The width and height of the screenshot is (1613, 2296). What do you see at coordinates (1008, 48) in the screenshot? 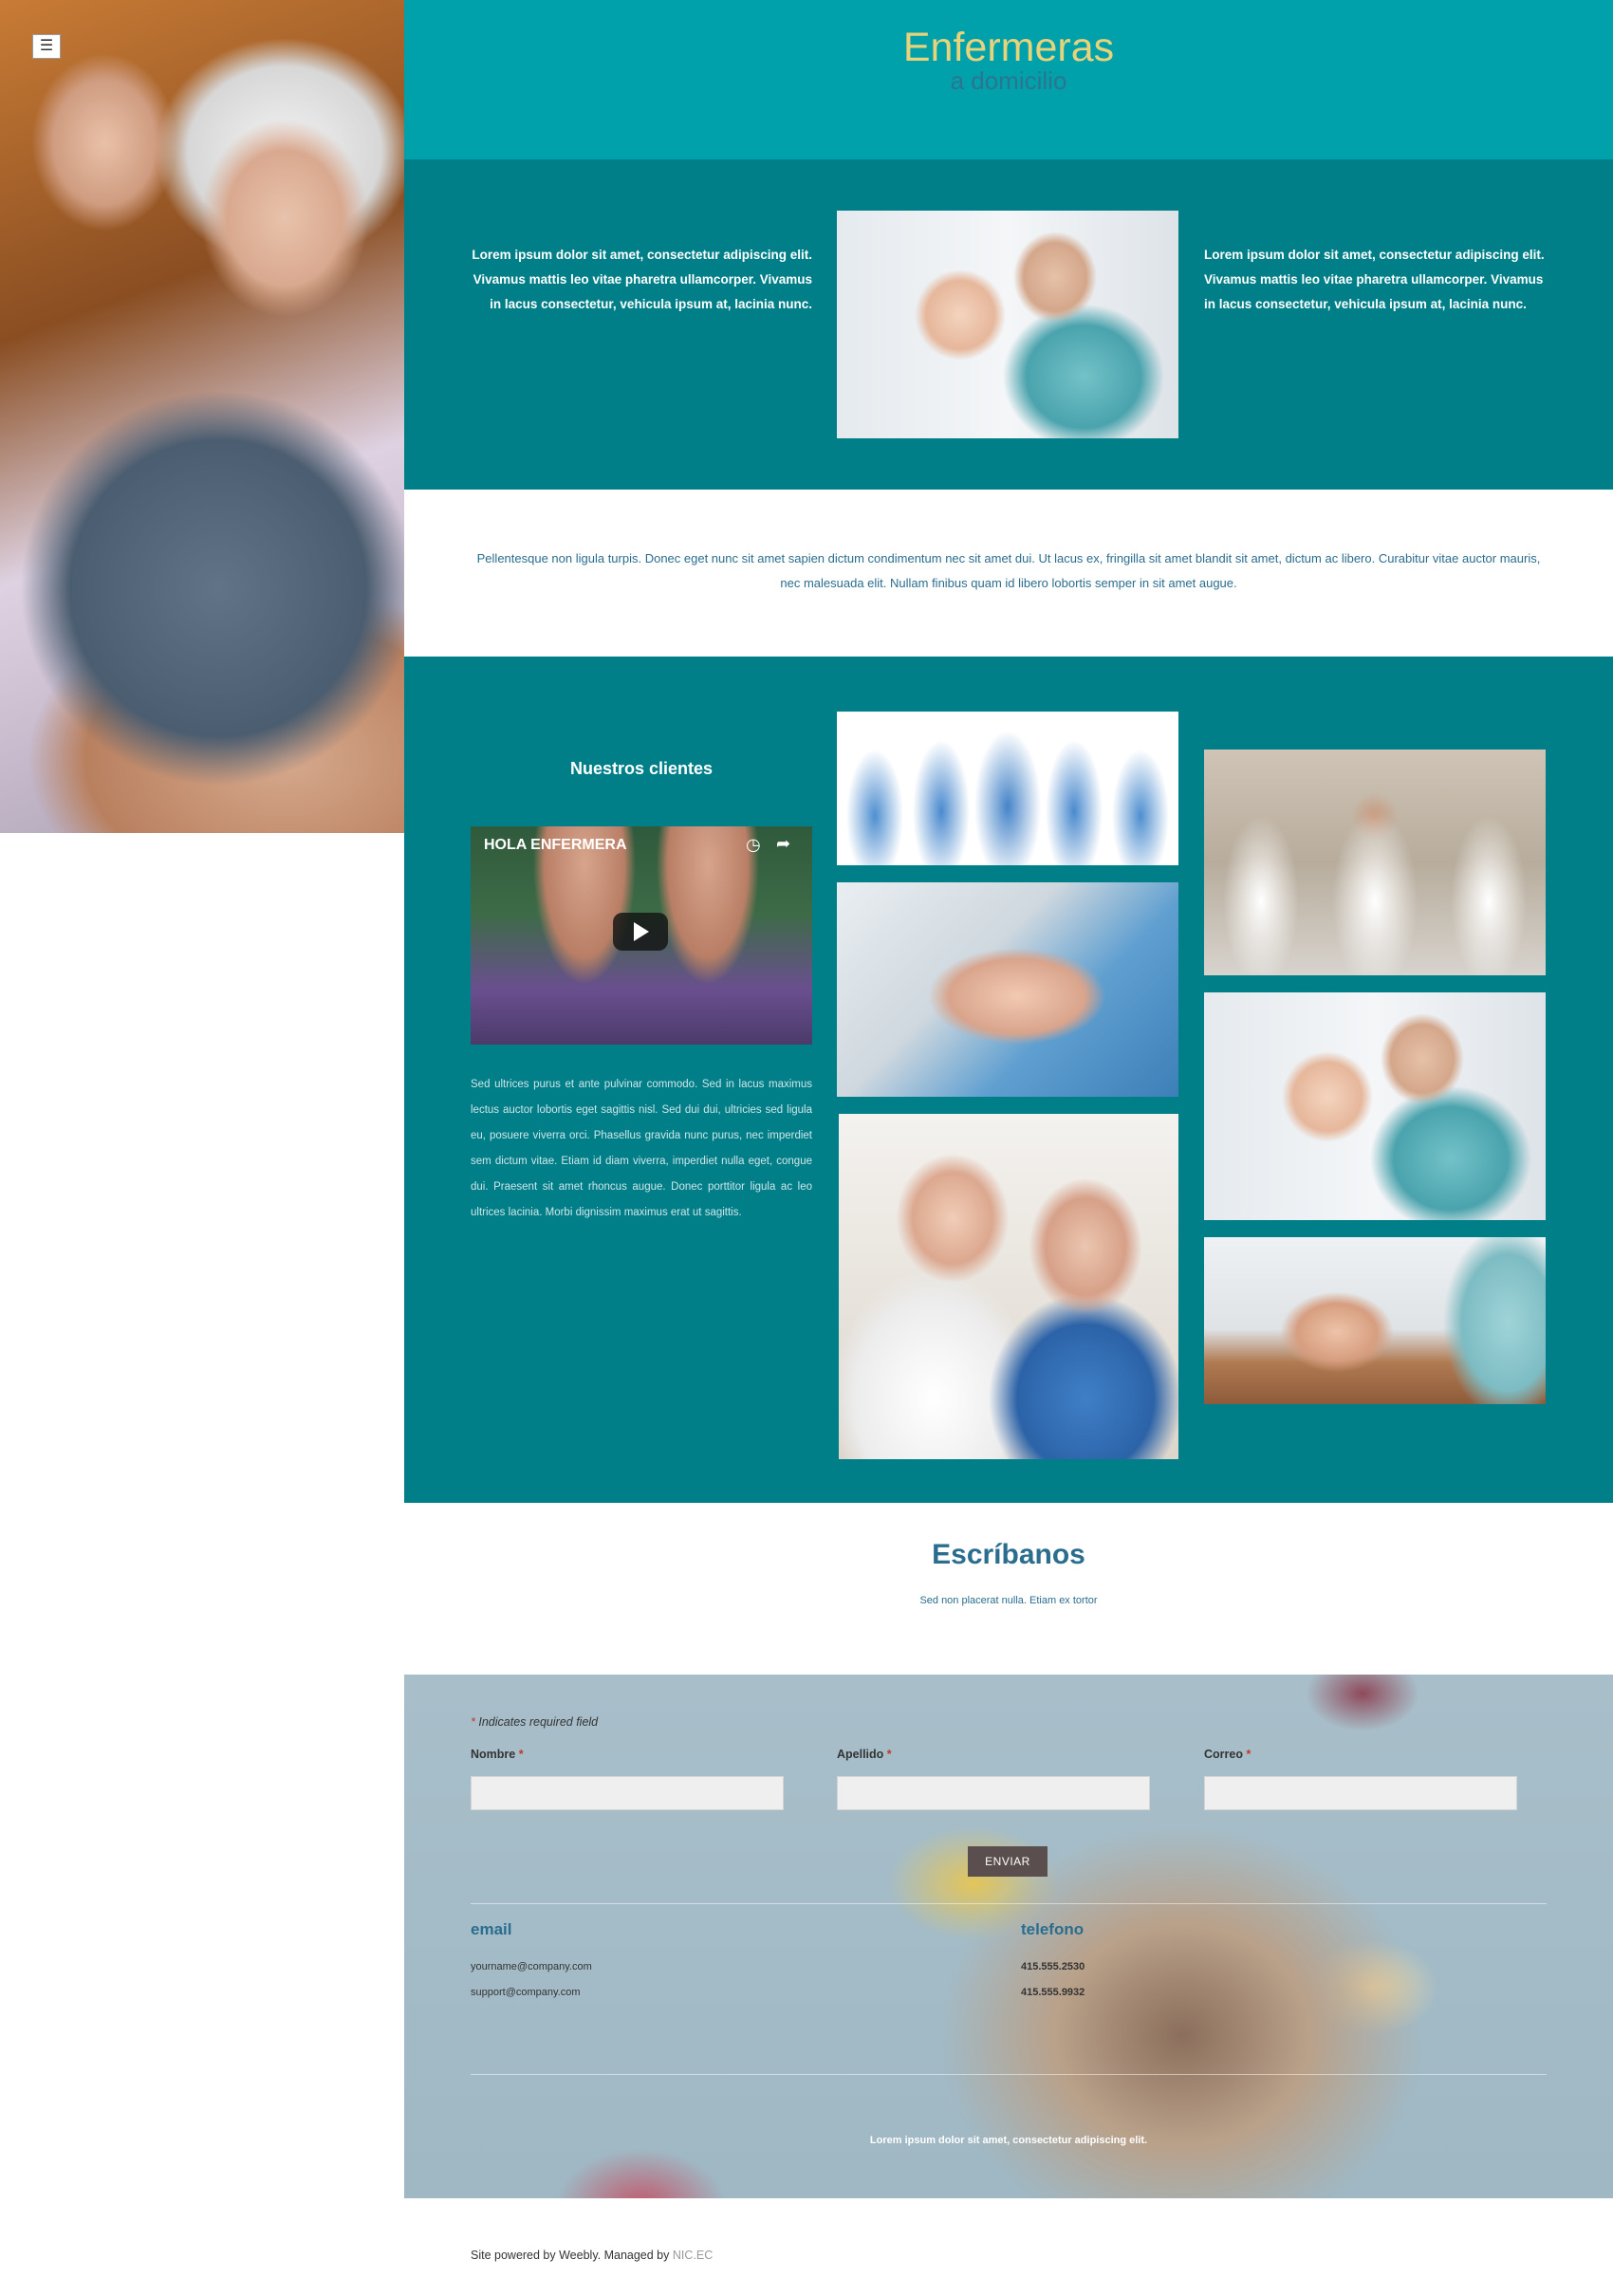
I see `site-title: Enfermeras` at bounding box center [1008, 48].